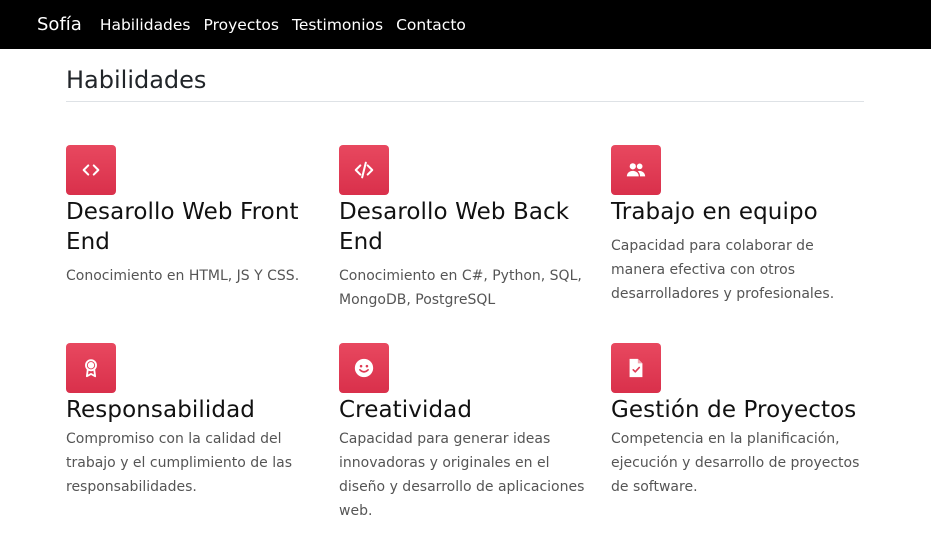 The image size is (931, 535). Describe the element at coordinates (241, 25) in the screenshot. I see `nav-link-proyectos: Proyectos` at that location.